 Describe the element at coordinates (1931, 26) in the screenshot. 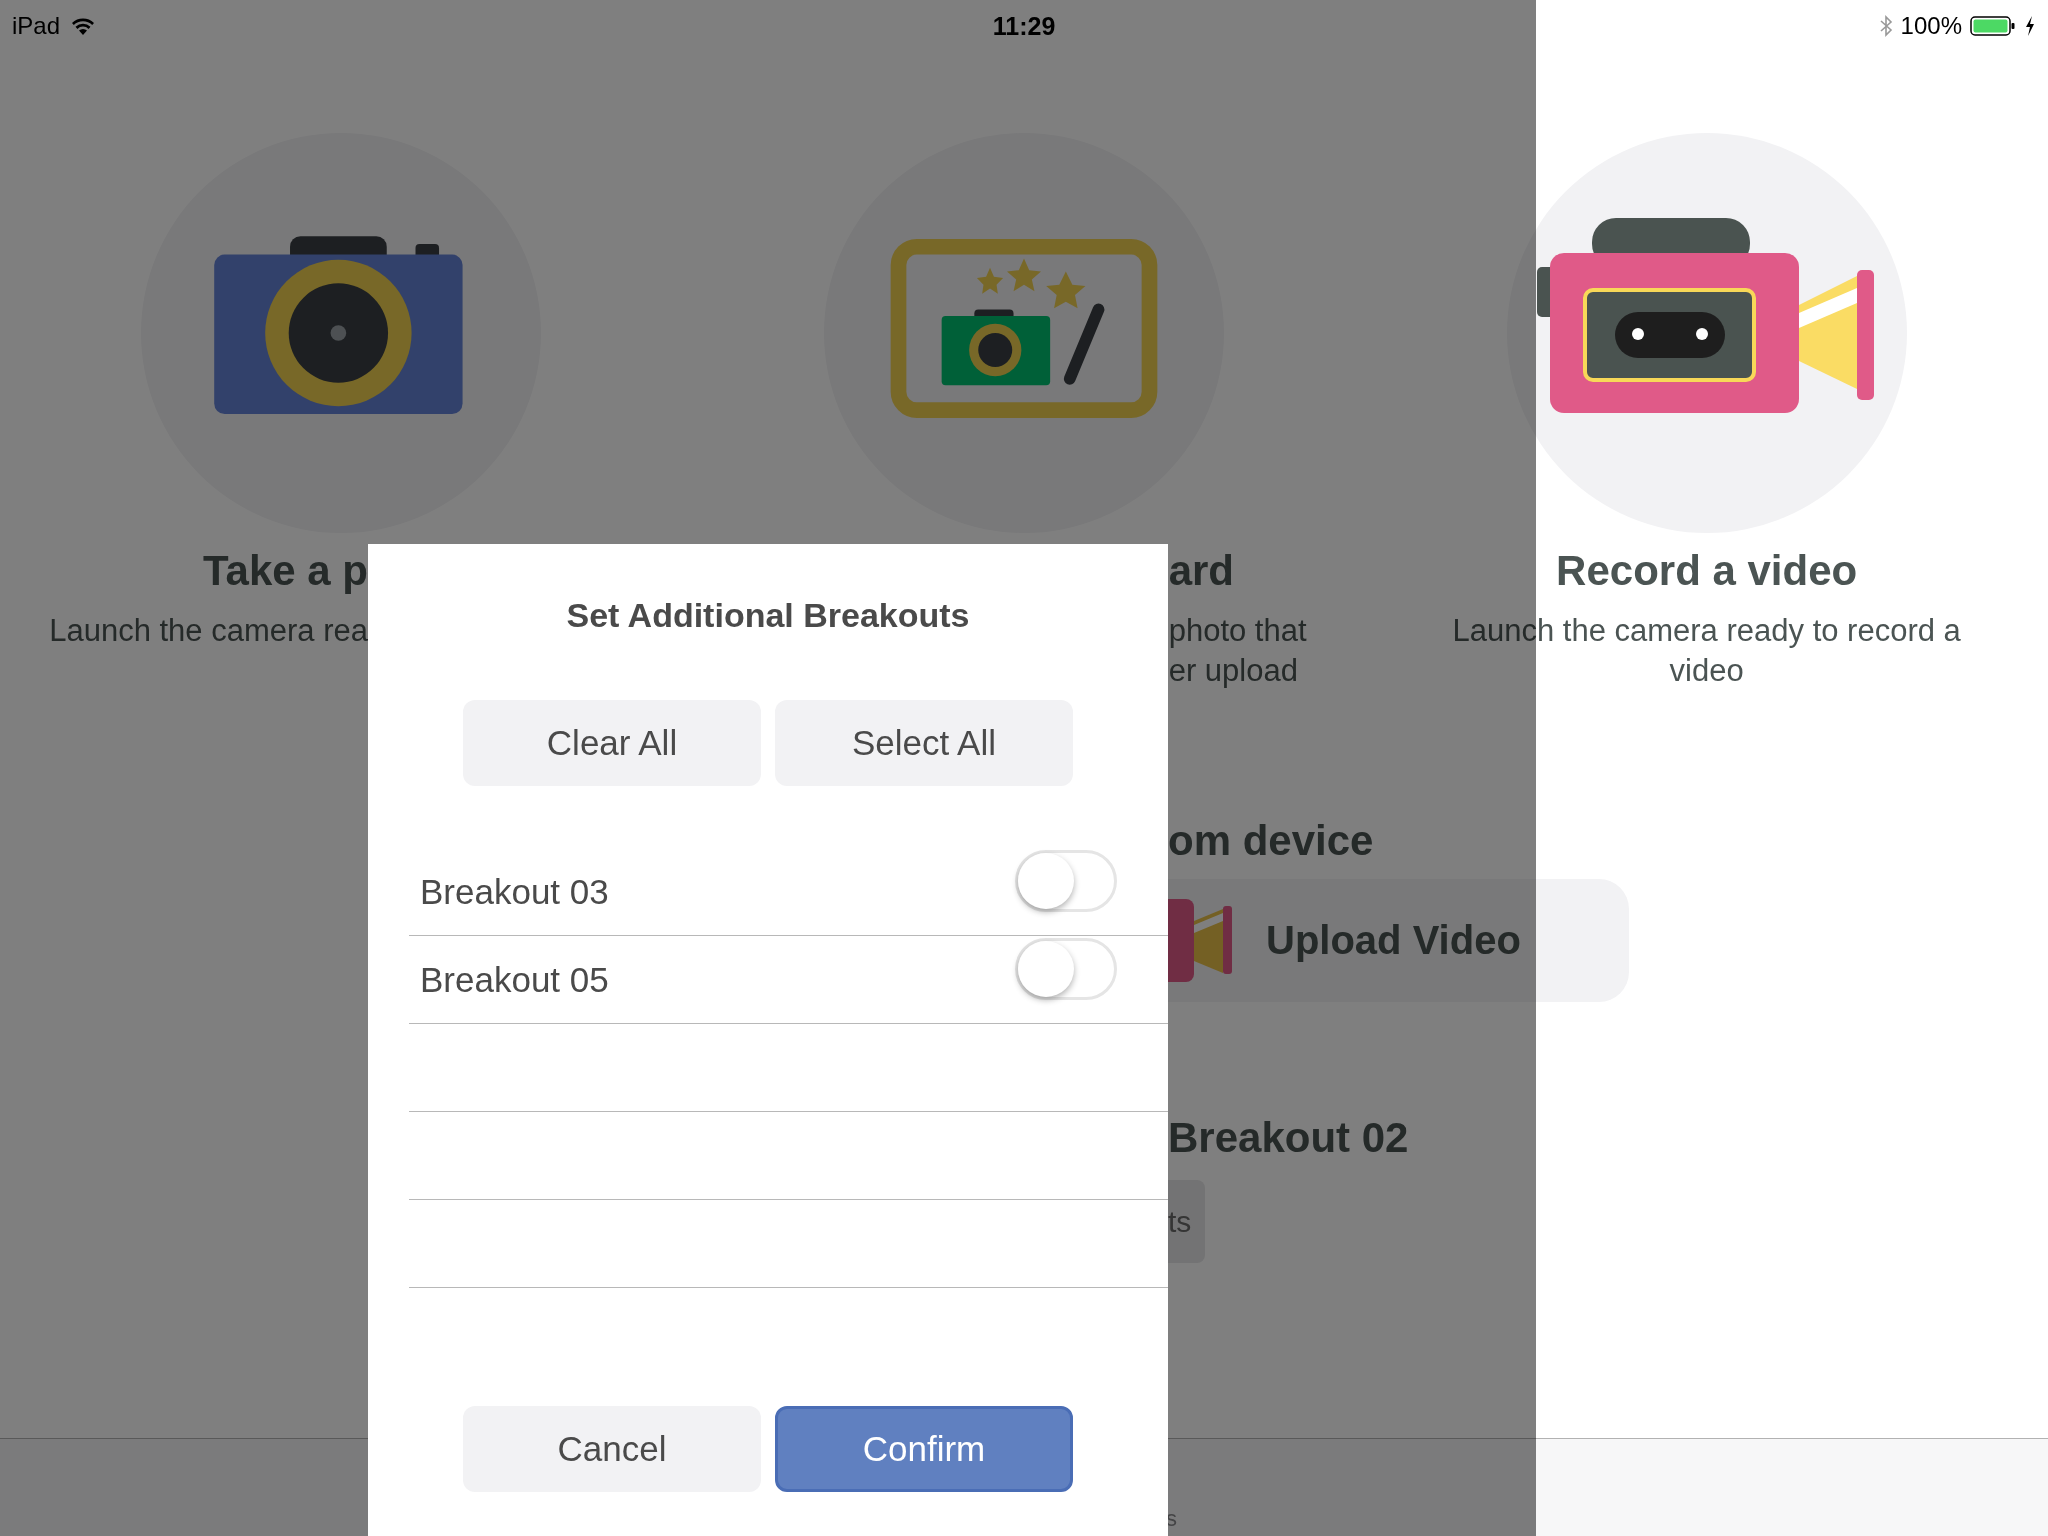

I see `battery-percent: 100%` at that location.